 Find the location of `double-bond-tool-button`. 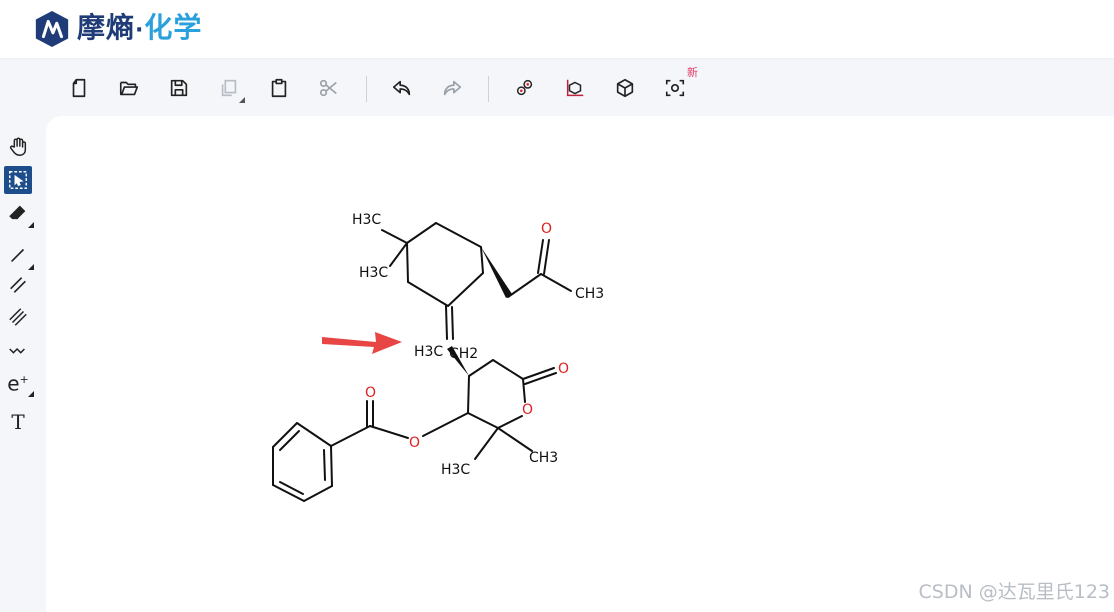

double-bond-tool-button is located at coordinates (18, 285).